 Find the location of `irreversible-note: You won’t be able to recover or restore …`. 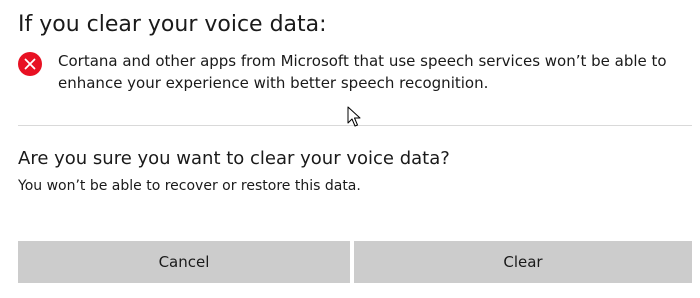

irreversible-note: You won’t be able to recover or restore … is located at coordinates (189, 186).